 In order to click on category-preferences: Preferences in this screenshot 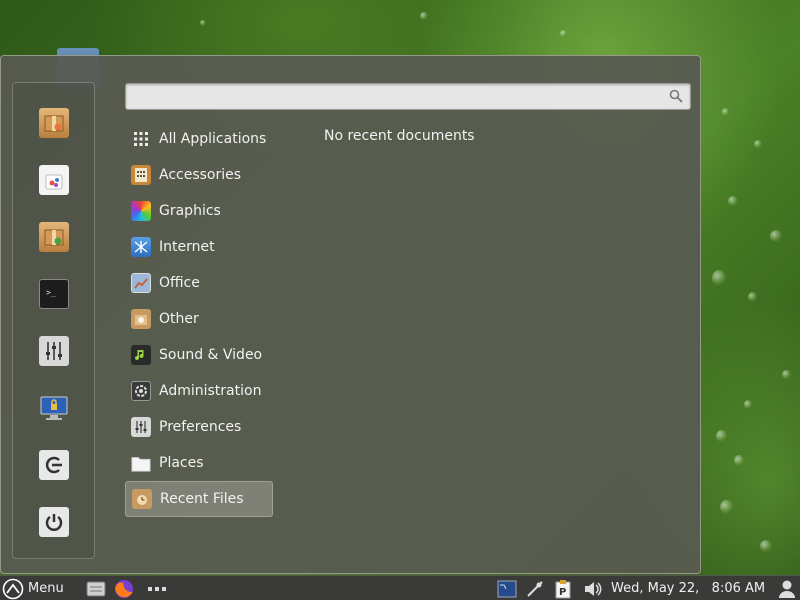, I will do `click(199, 427)`.